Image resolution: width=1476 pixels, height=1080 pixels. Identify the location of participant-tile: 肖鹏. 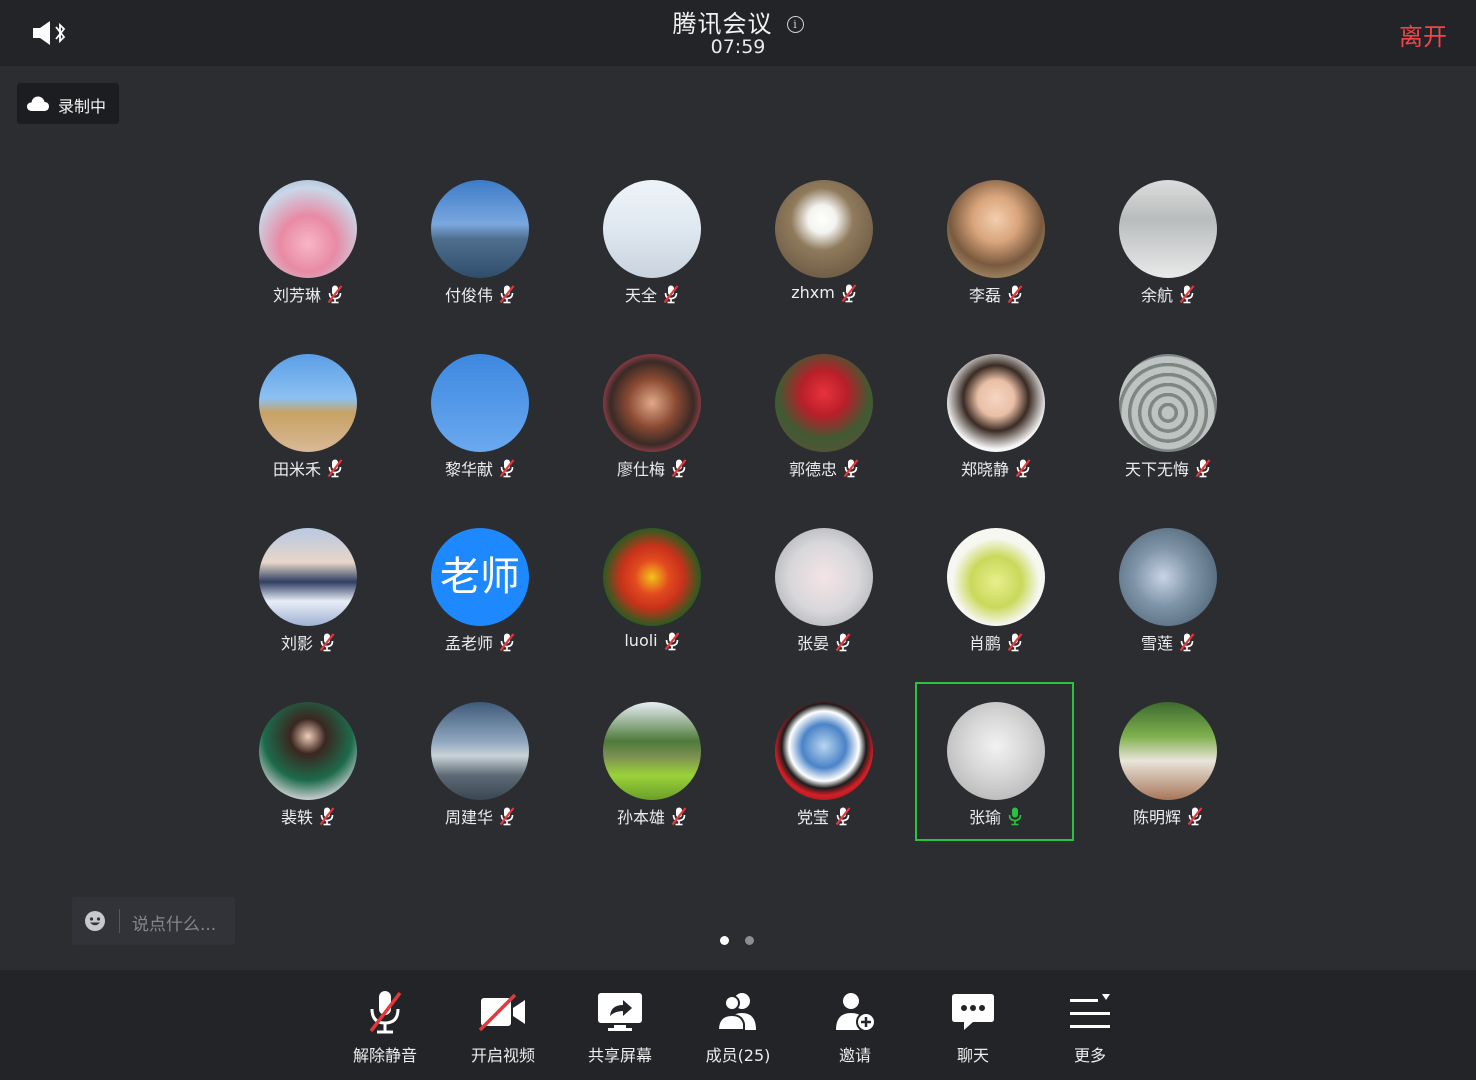
(996, 615).